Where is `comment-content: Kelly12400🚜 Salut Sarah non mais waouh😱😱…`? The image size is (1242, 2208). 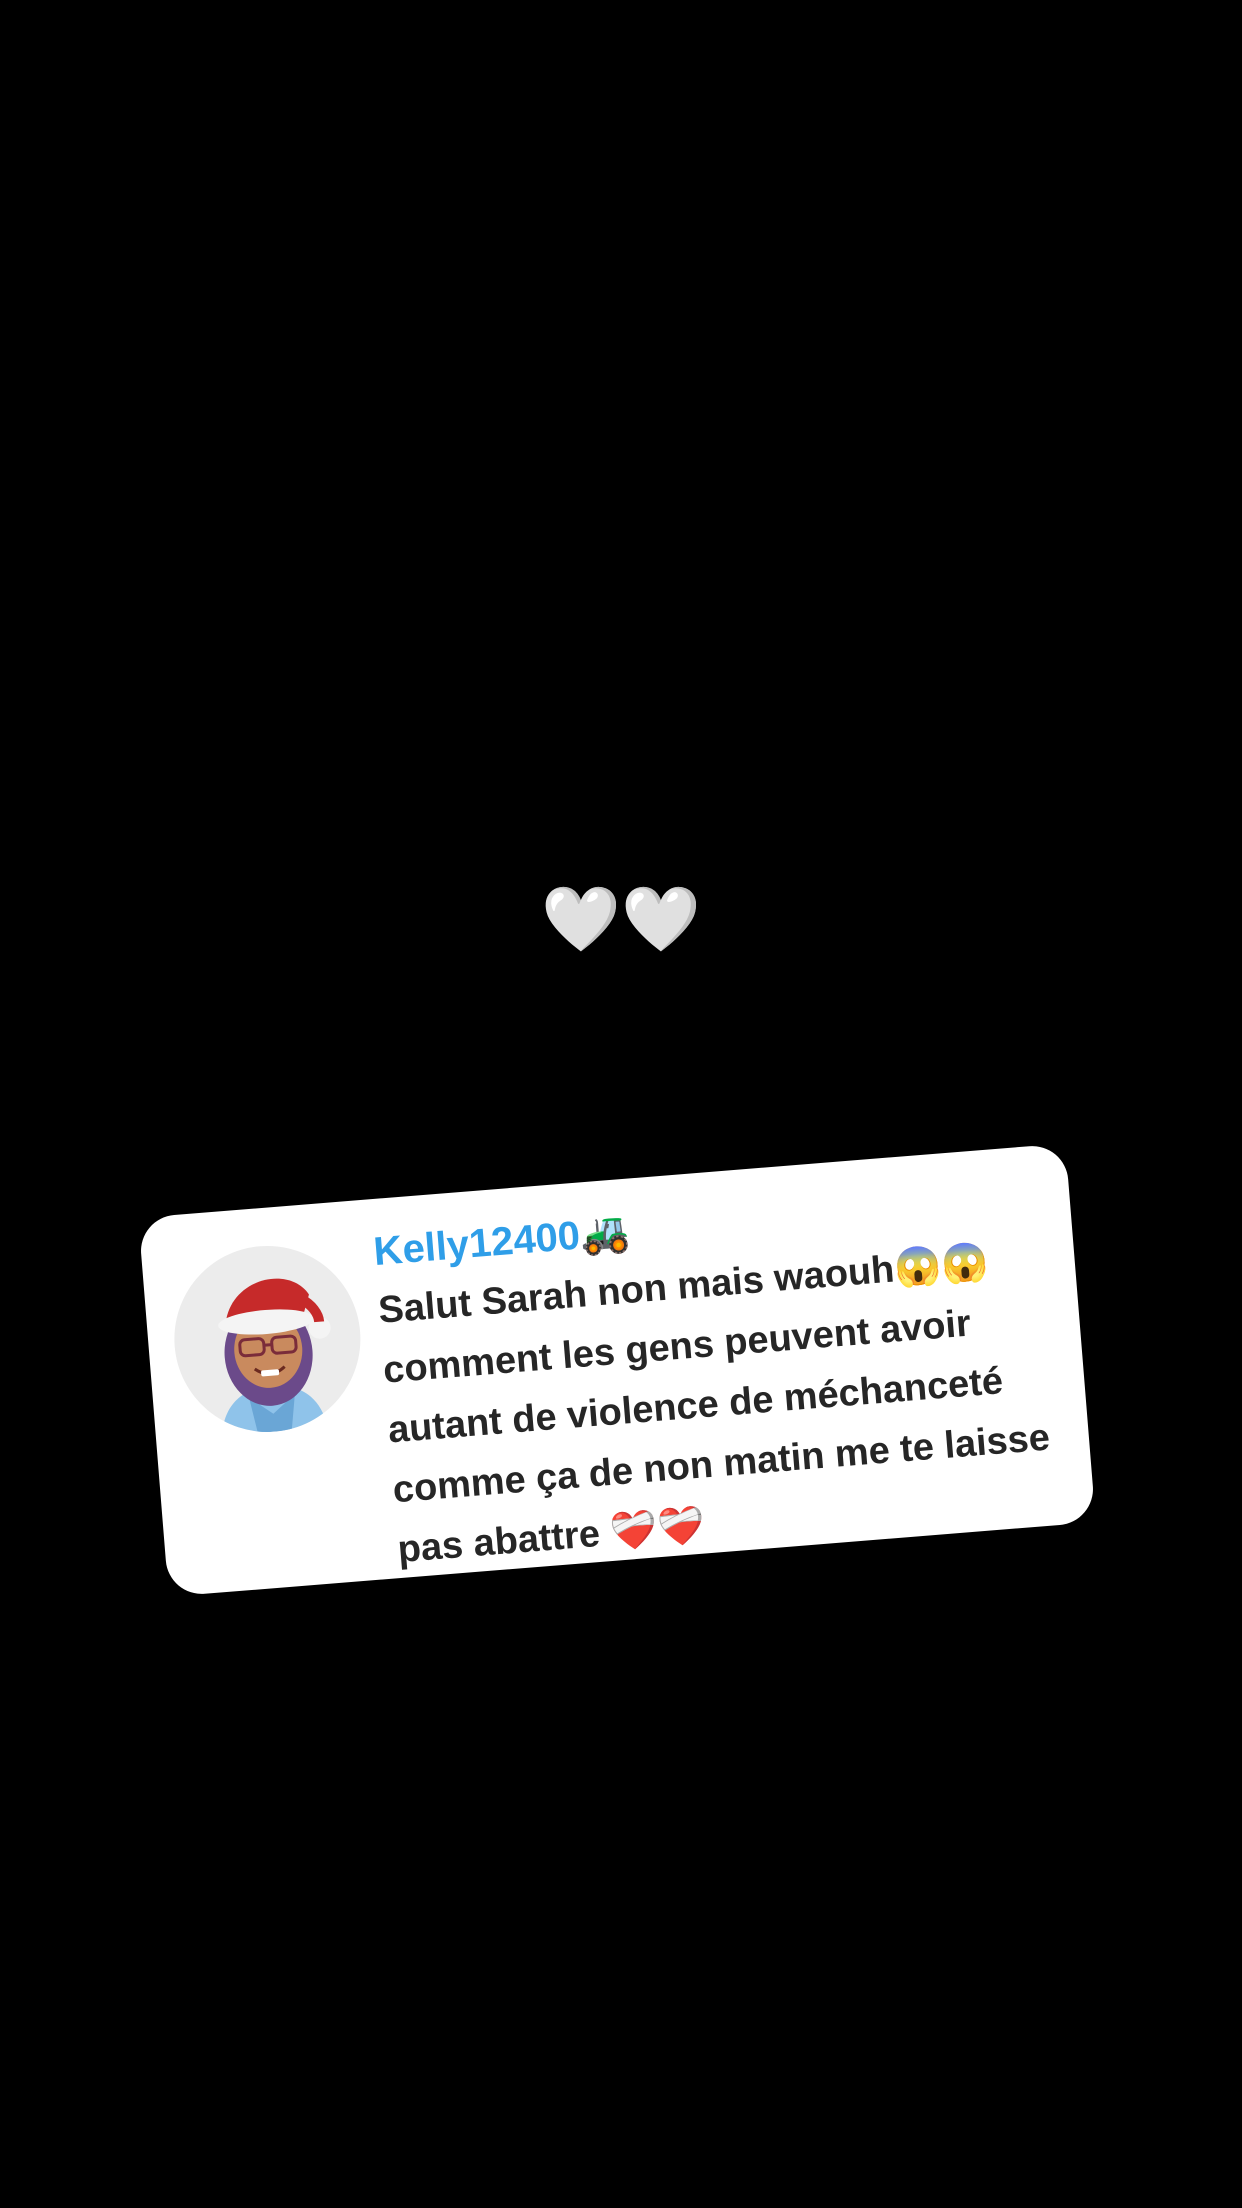 comment-content: Kelly12400🚜 Salut Sarah non mais waouh😱😱… is located at coordinates (722, 1376).